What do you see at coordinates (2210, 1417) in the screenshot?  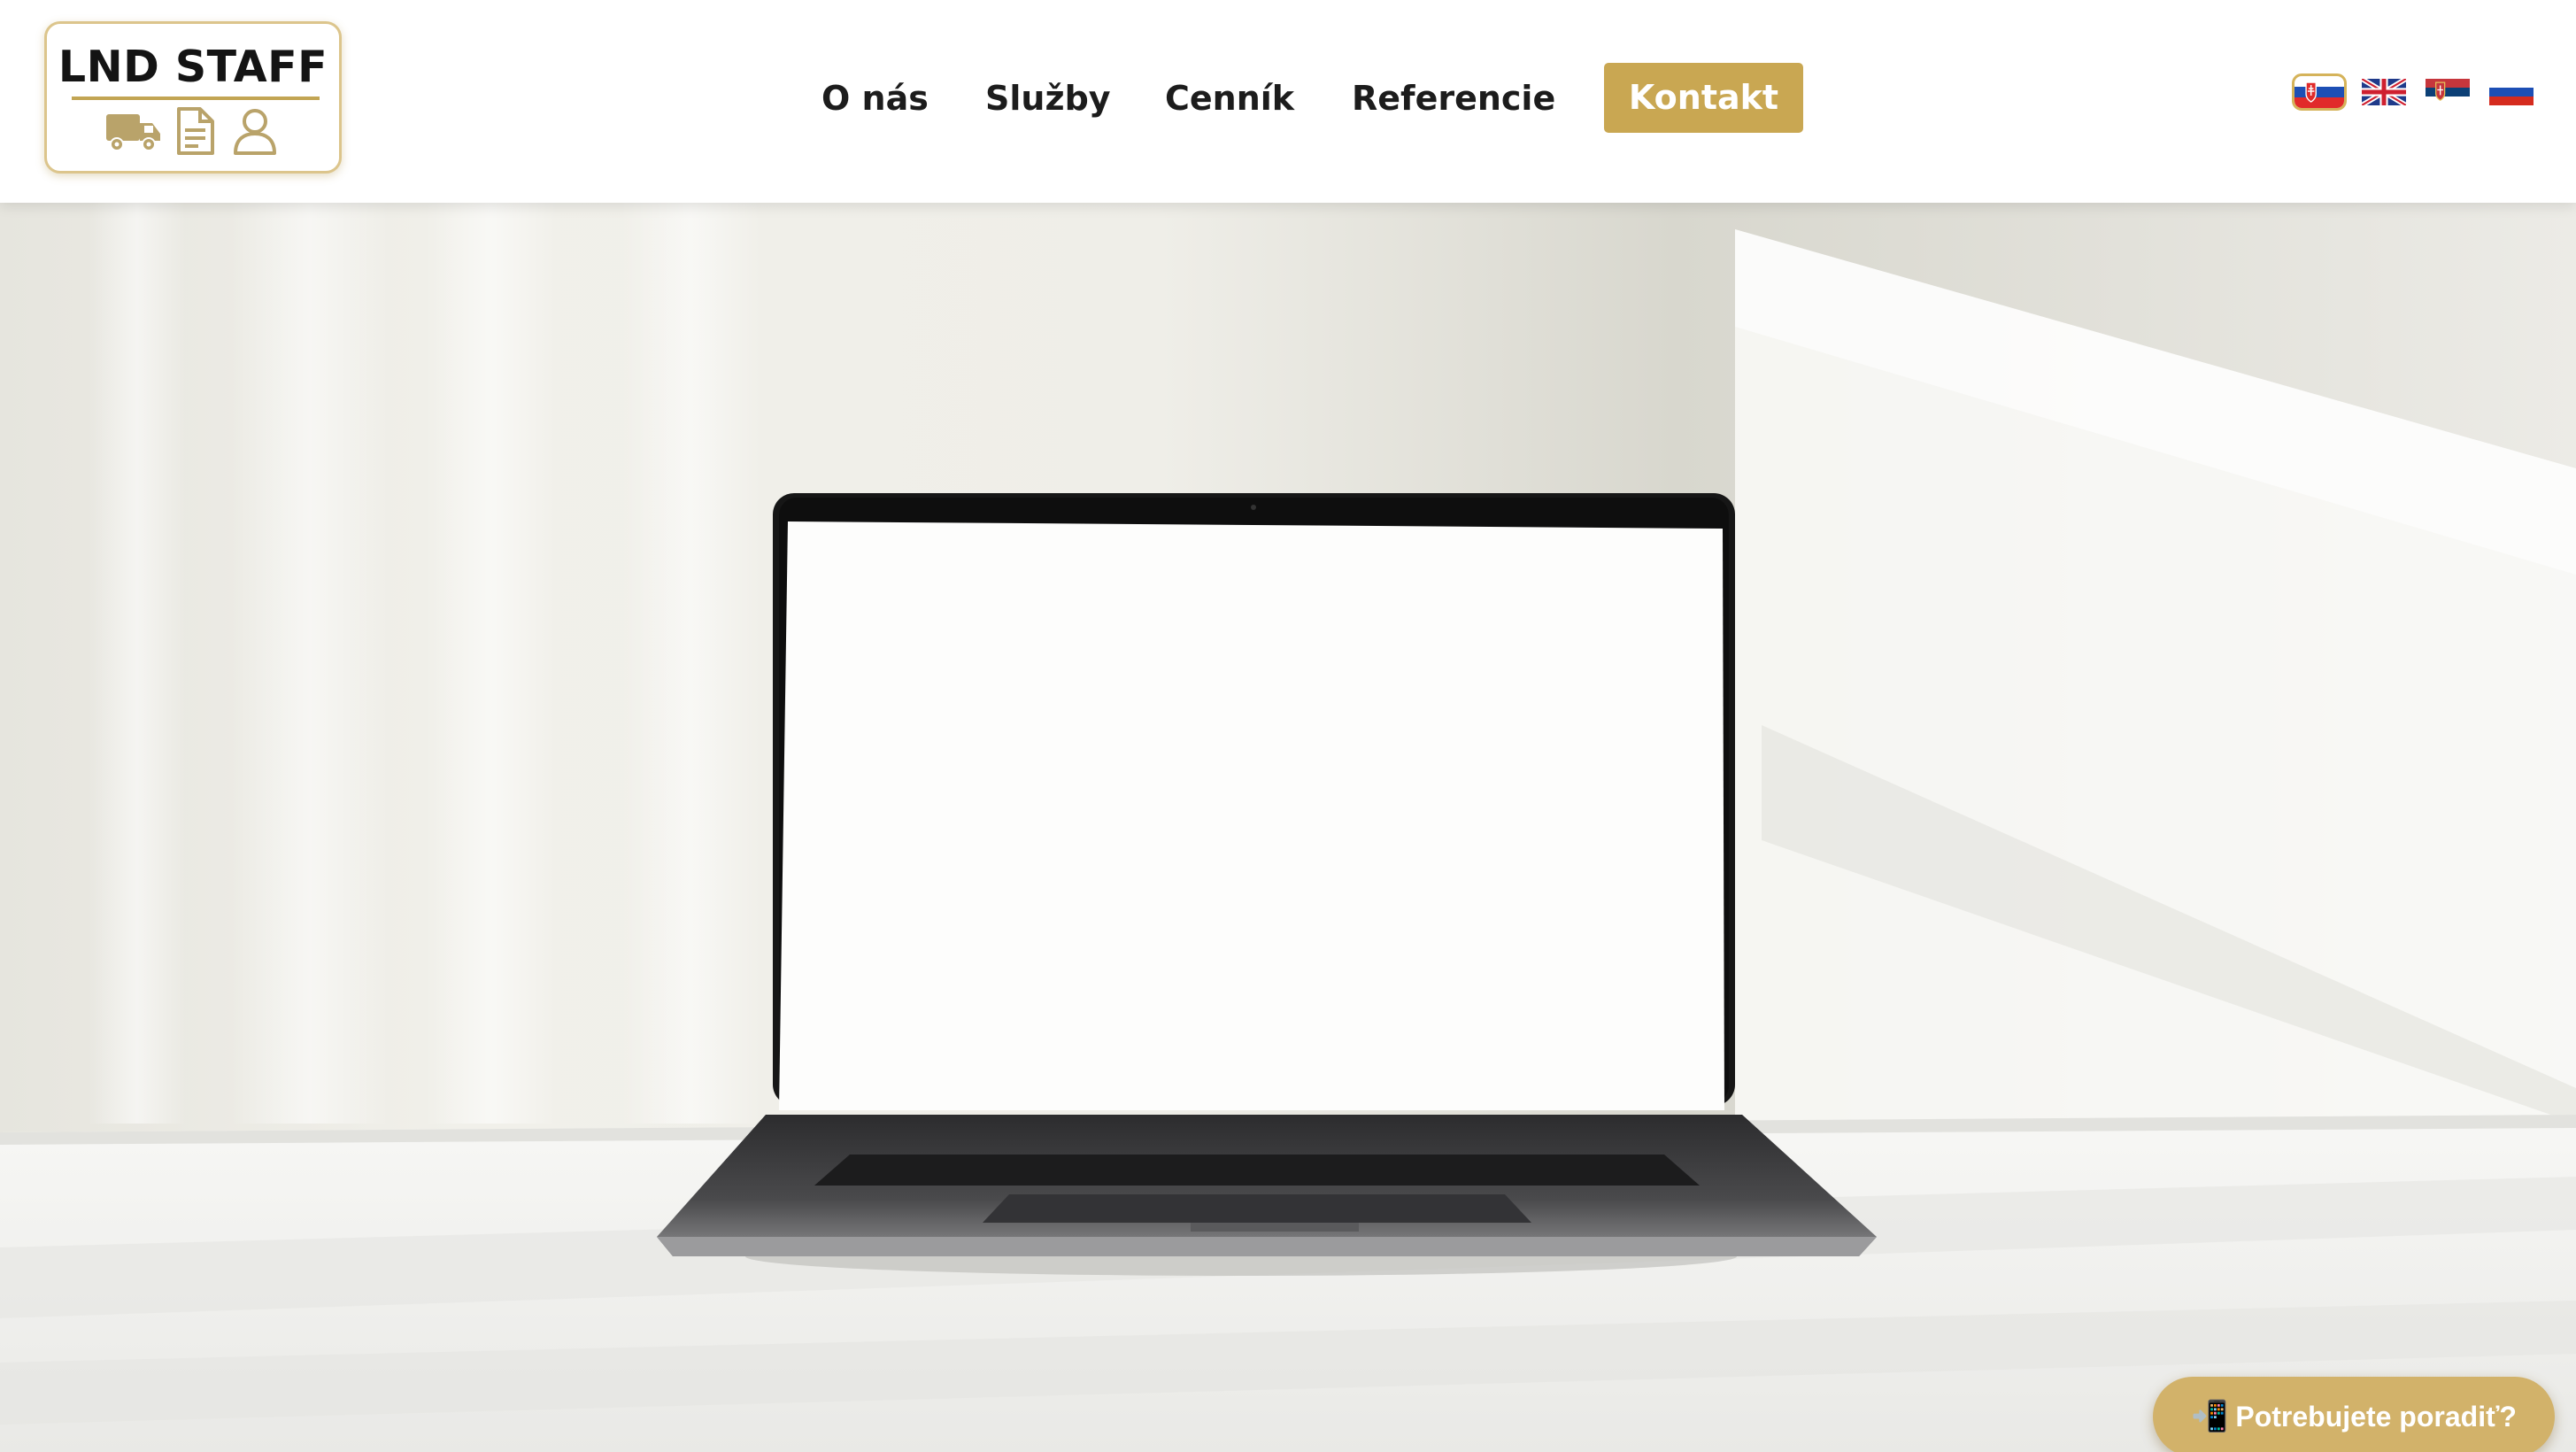 I see `mobile-phone-icon: 📲` at bounding box center [2210, 1417].